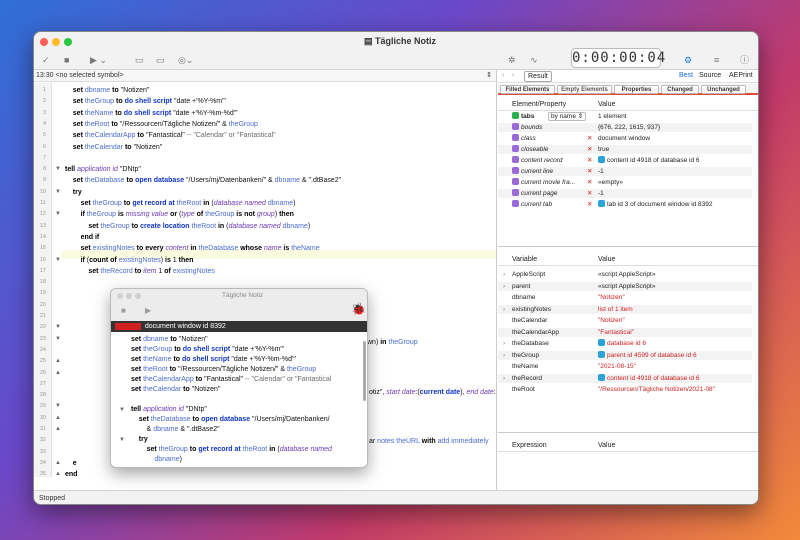 Image resolution: width=800 pixels, height=540 pixels. Describe the element at coordinates (741, 76) in the screenshot. I see `aeprint-link: AEPrint` at that location.